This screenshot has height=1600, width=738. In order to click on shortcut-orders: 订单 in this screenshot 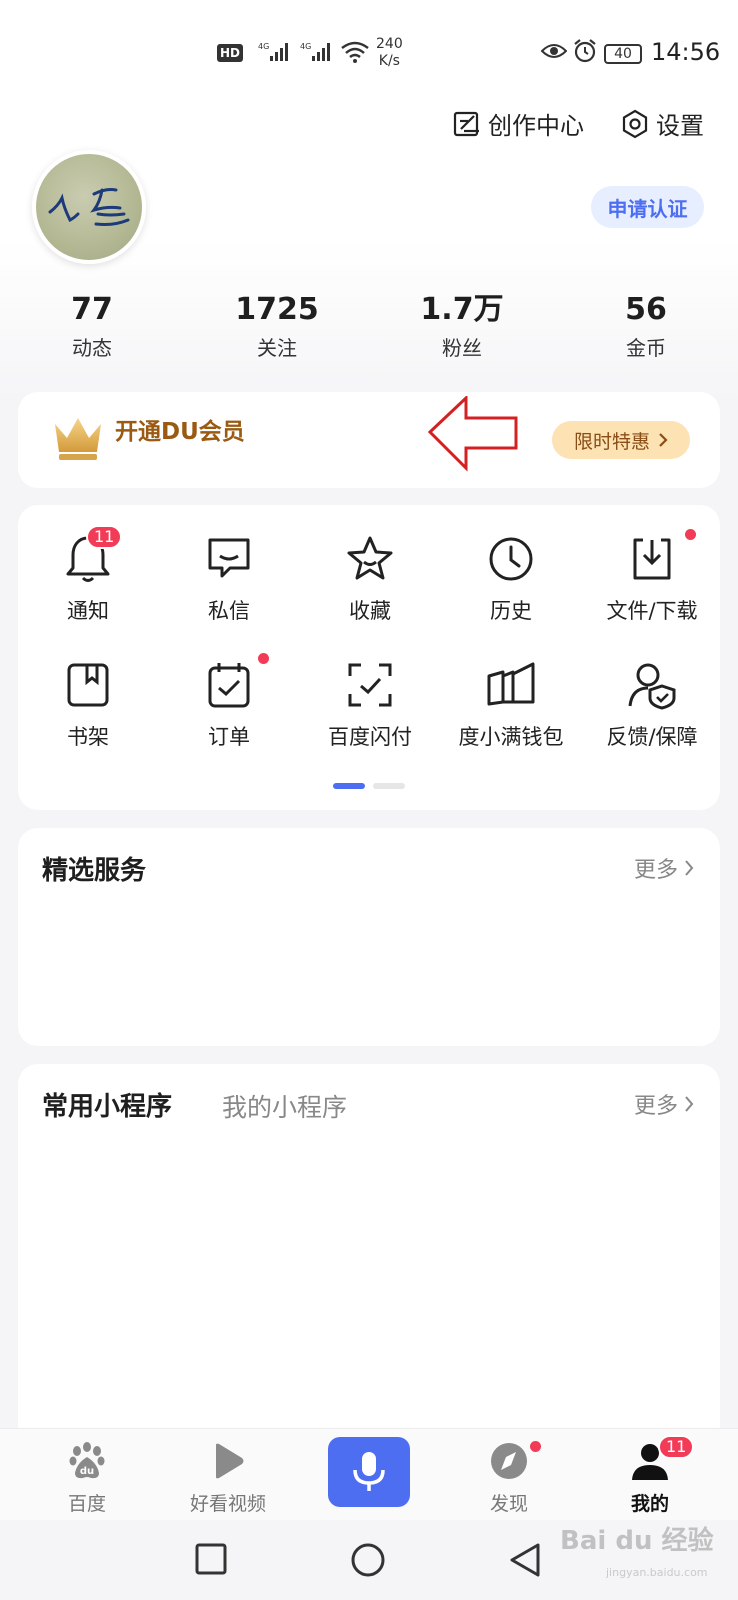, I will do `click(229, 702)`.